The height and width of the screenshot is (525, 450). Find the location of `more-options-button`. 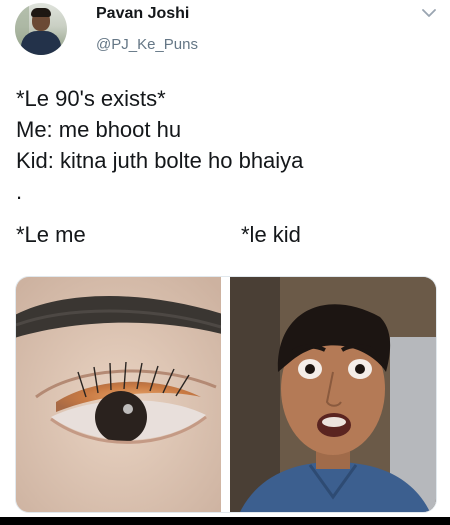

more-options-button is located at coordinates (429, 13).